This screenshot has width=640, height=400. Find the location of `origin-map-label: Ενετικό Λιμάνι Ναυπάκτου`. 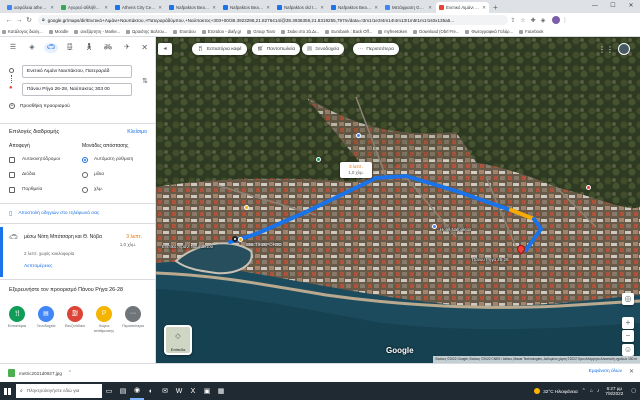

origin-map-label: Ενετικό Λιμάνι Ναυπάκτου is located at coordinates (187, 246).